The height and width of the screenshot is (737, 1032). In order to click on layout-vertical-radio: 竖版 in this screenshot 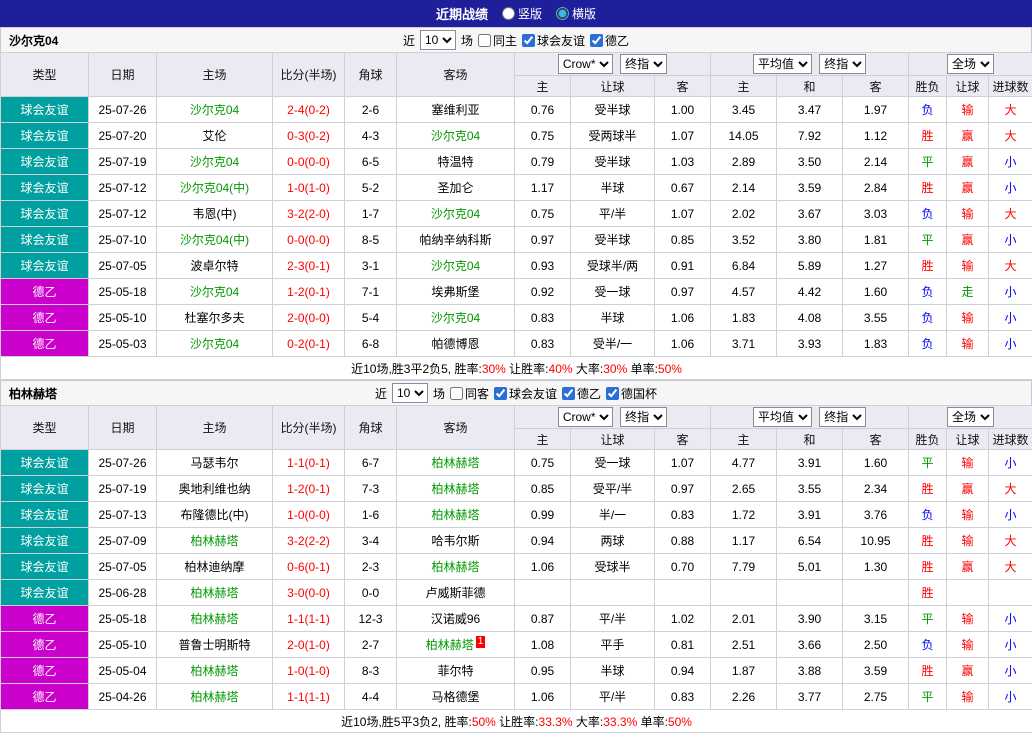, I will do `click(521, 13)`.